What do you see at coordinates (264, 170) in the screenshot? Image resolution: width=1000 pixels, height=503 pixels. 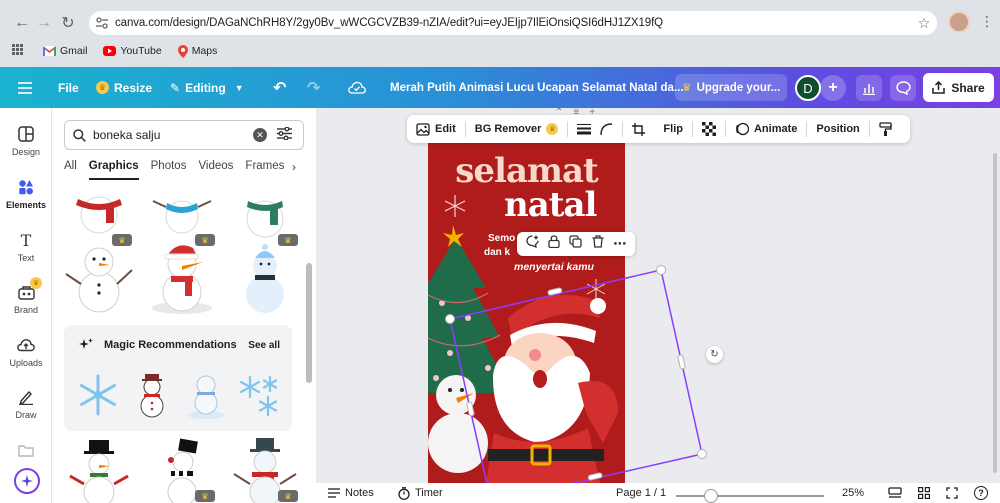 I see `tab-frames: Frames` at bounding box center [264, 170].